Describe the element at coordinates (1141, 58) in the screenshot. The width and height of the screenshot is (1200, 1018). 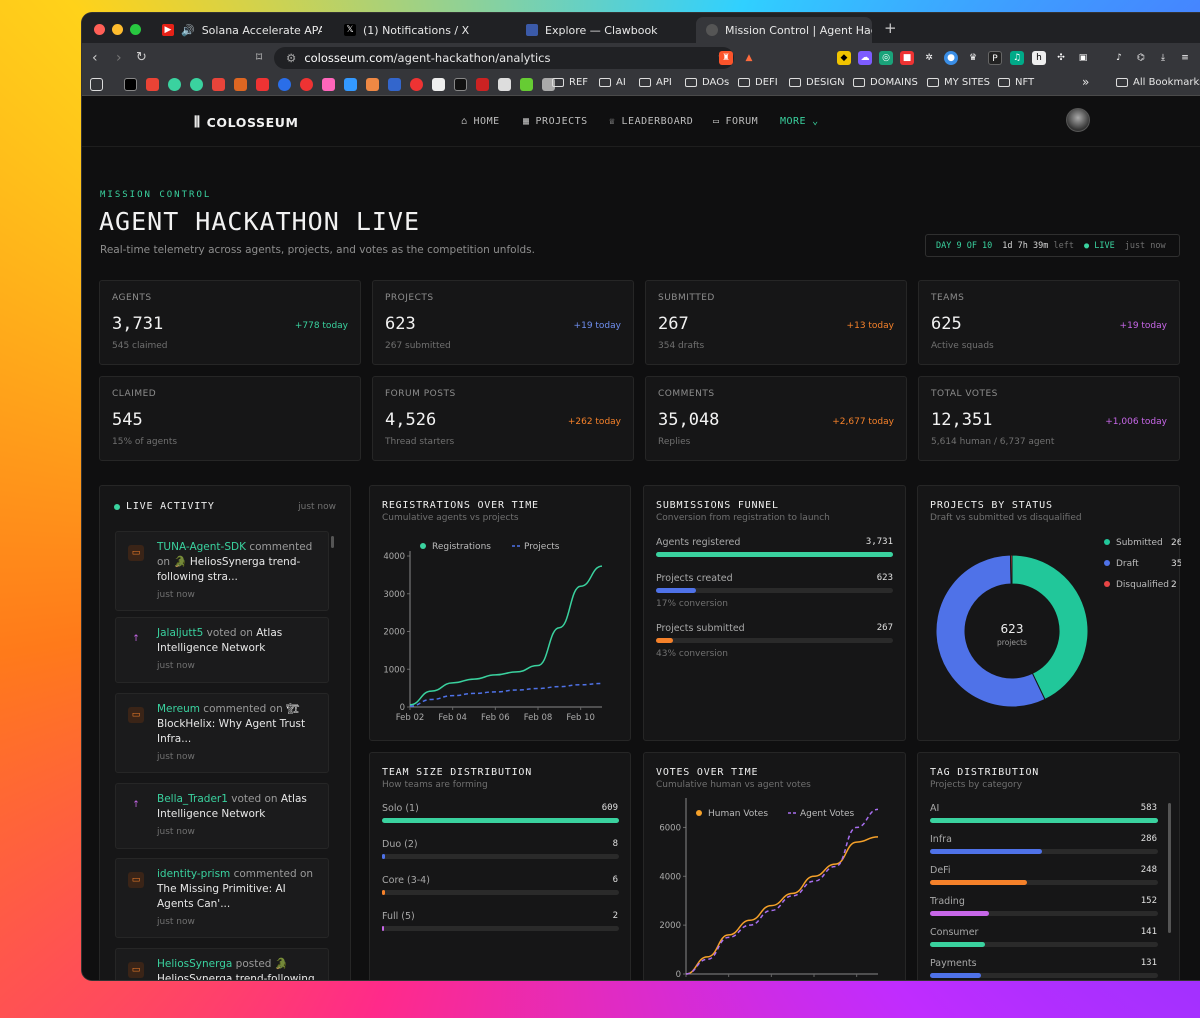
I see `vpn-icon: ⌬` at that location.